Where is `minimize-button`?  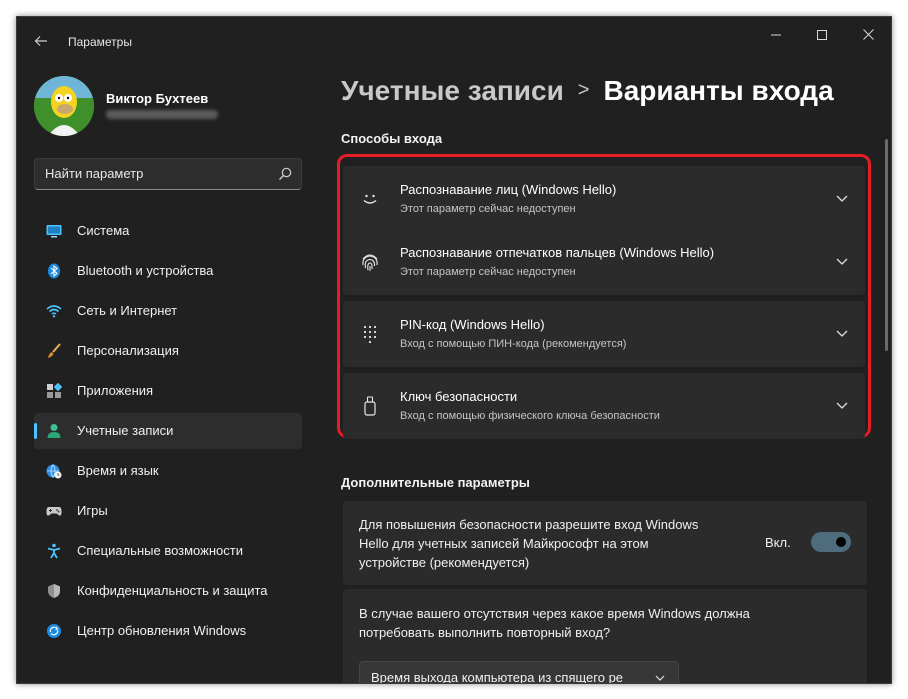
minimize-button is located at coordinates (776, 34).